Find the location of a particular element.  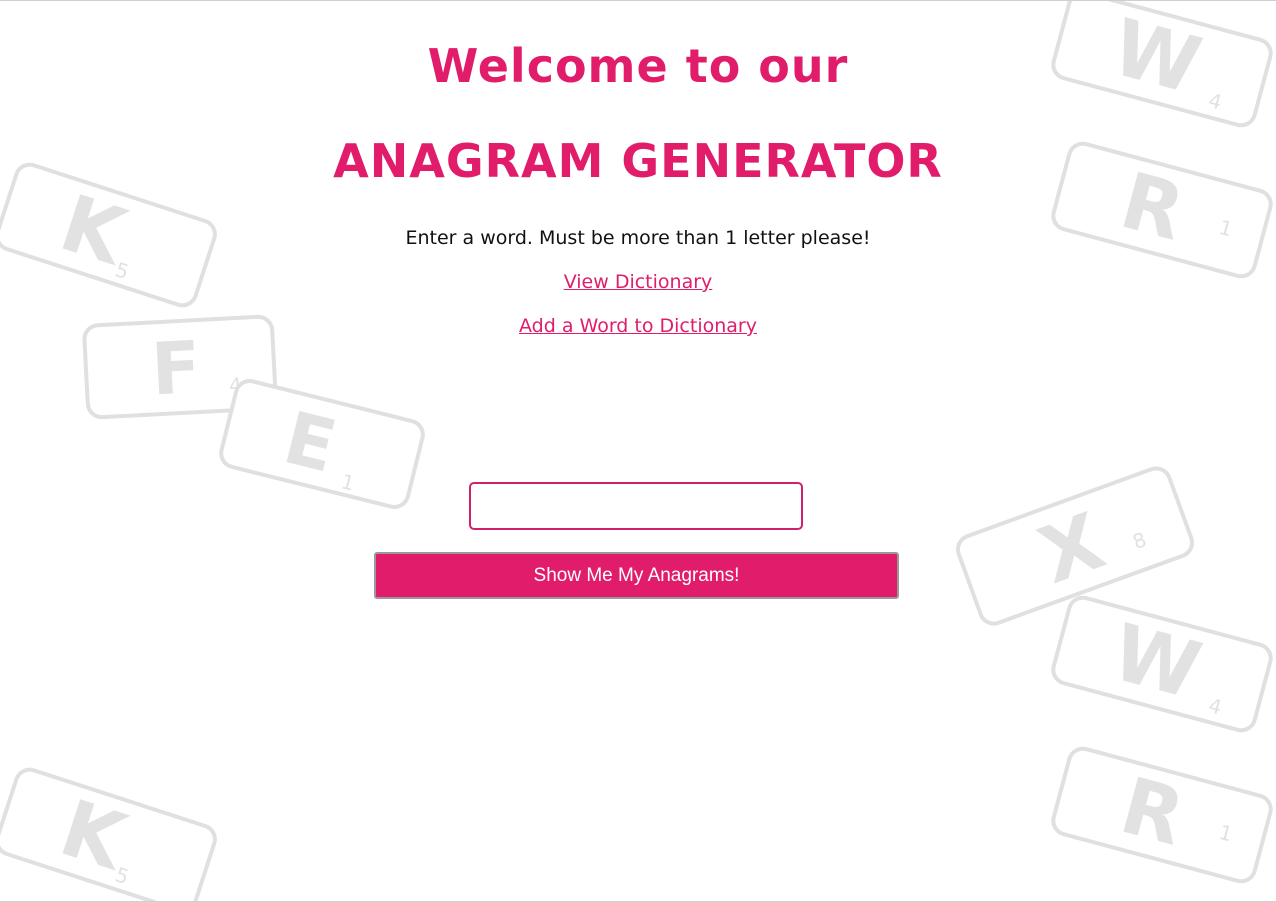

welcome-heading: Welcome to our is located at coordinates (638, 66).